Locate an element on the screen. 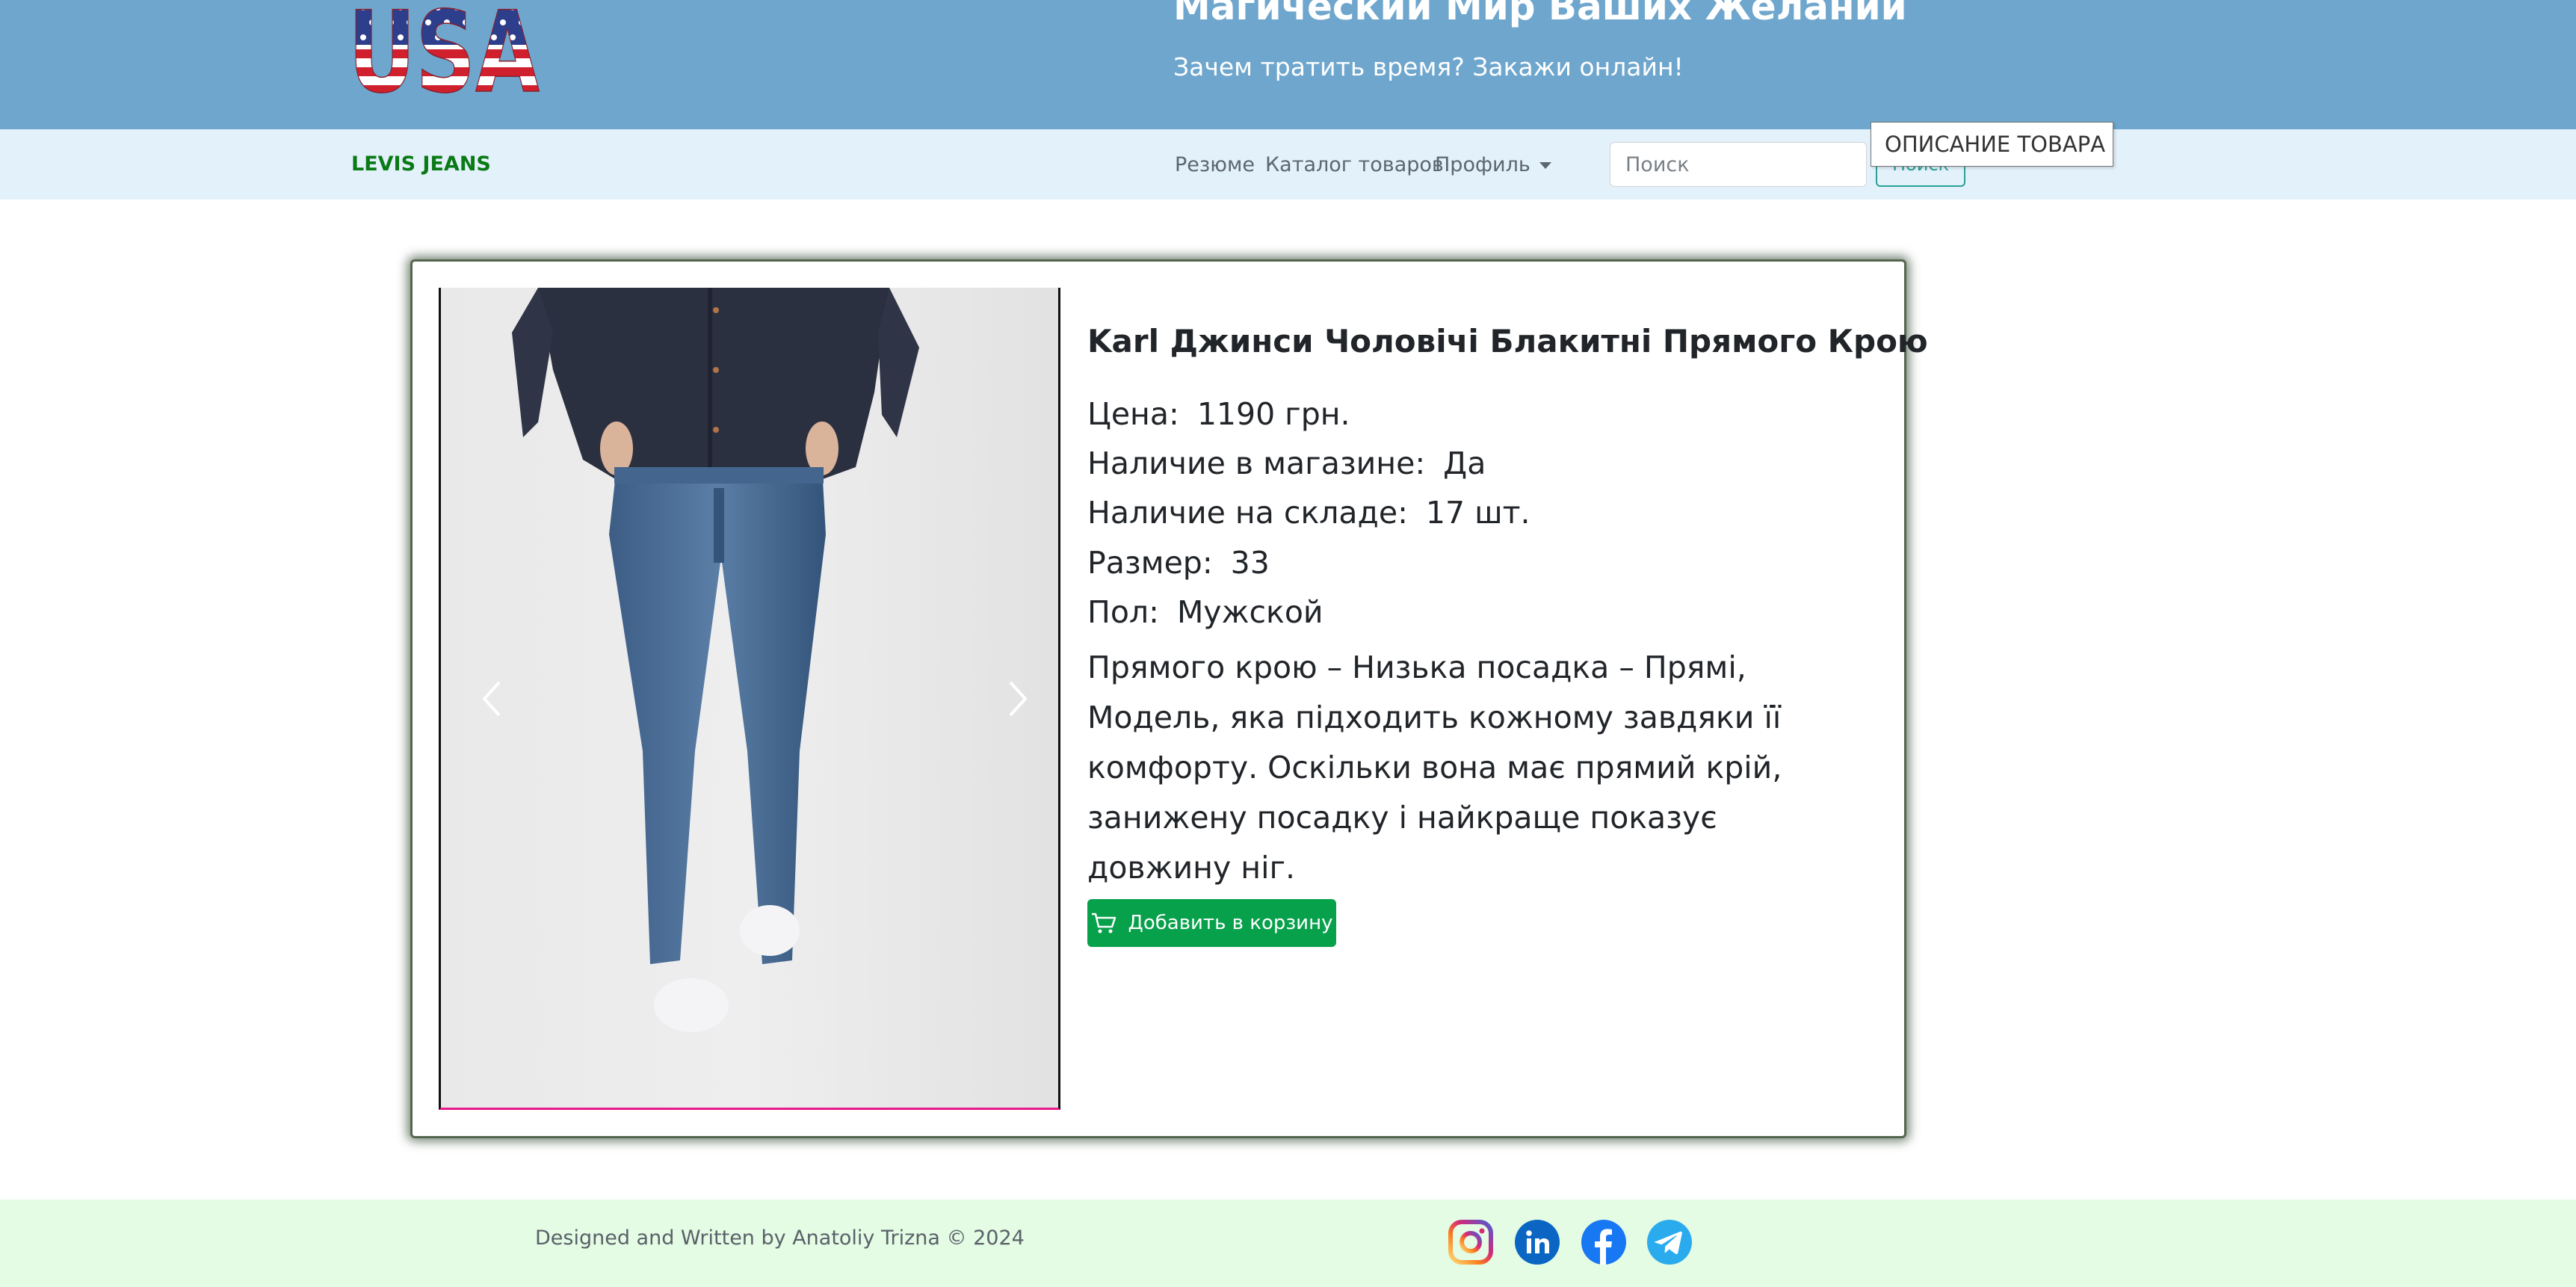  logo-text: USA is located at coordinates (444, 48).